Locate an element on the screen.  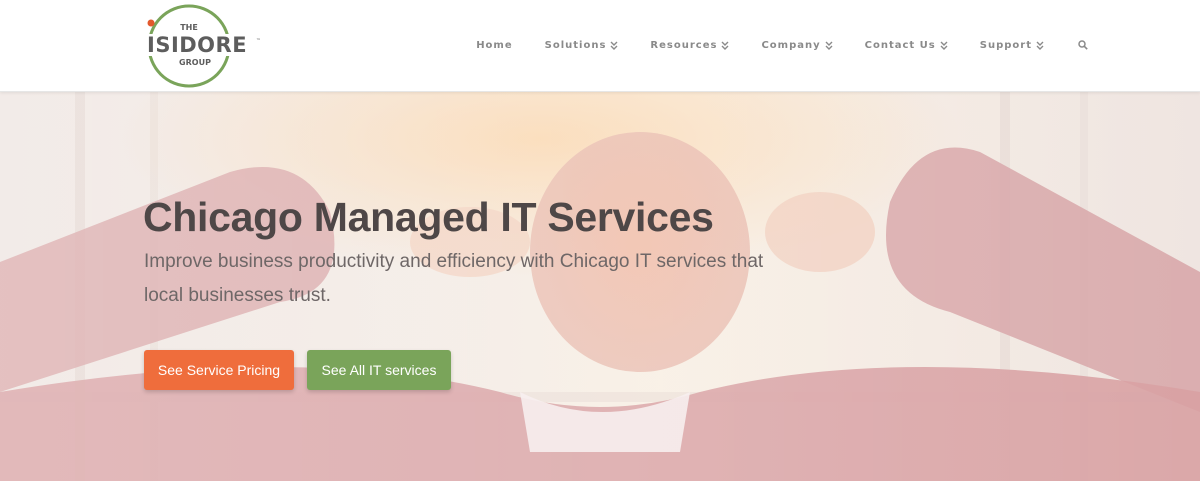
nav-item-solutions: Solutions is located at coordinates (582, 45).